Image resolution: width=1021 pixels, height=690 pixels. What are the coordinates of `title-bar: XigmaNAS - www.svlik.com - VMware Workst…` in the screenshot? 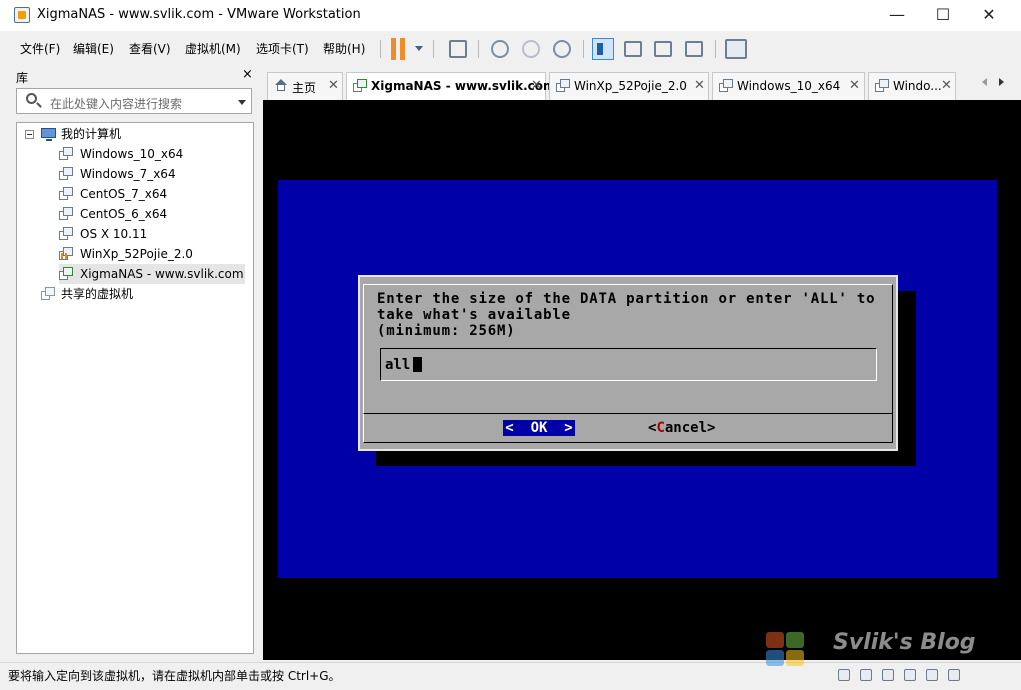 It's located at (510, 15).